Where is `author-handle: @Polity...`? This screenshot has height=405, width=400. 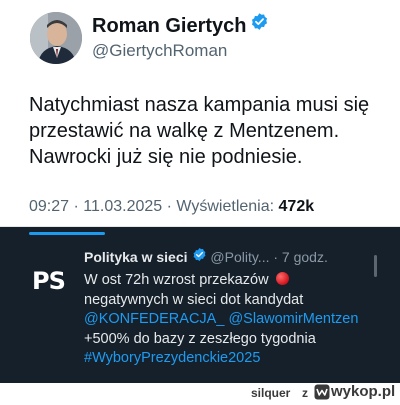
author-handle: @Polity... is located at coordinates (239, 257).